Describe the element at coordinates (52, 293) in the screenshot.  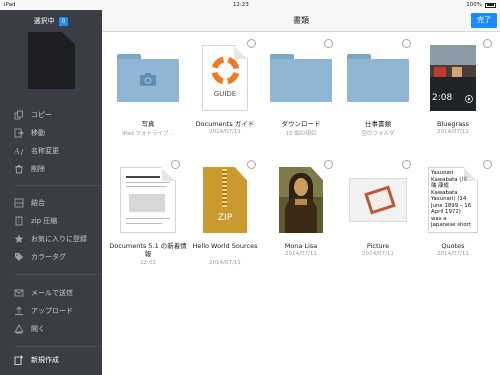
I see `sidebar-item-label: メールで送信` at that location.